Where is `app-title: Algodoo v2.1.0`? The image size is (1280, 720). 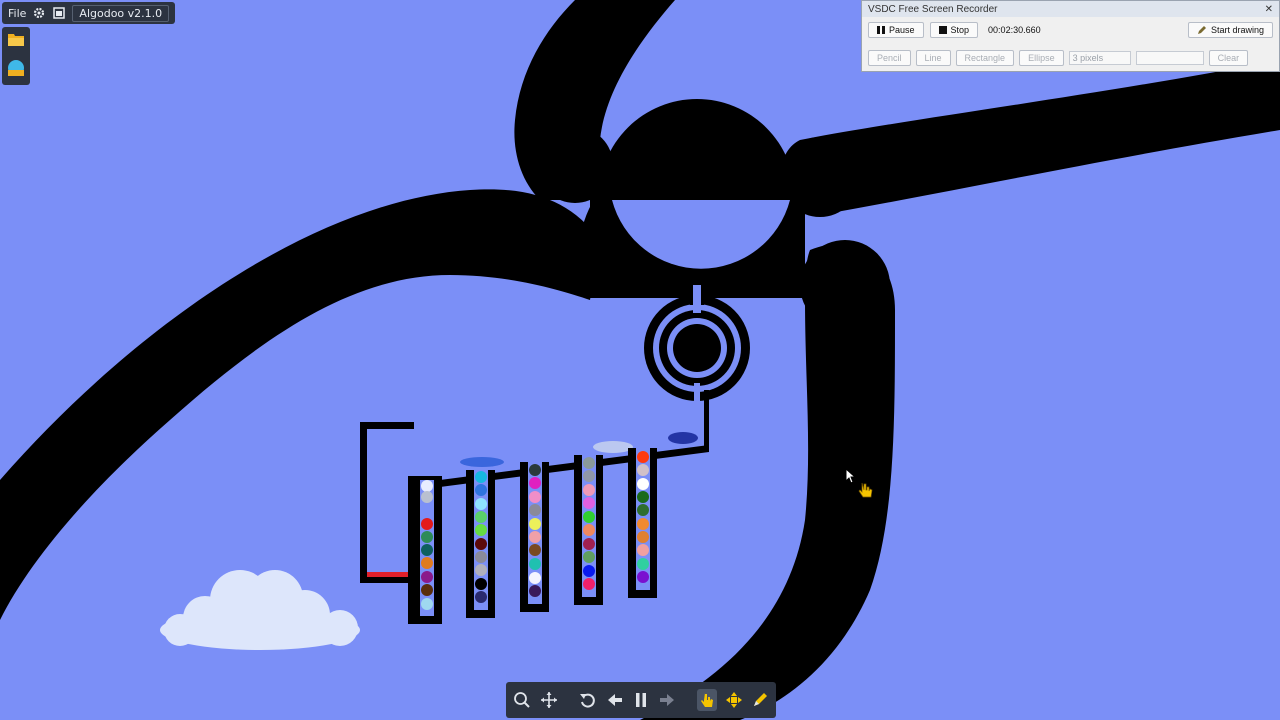
app-title: Algodoo v2.1.0 is located at coordinates (121, 13).